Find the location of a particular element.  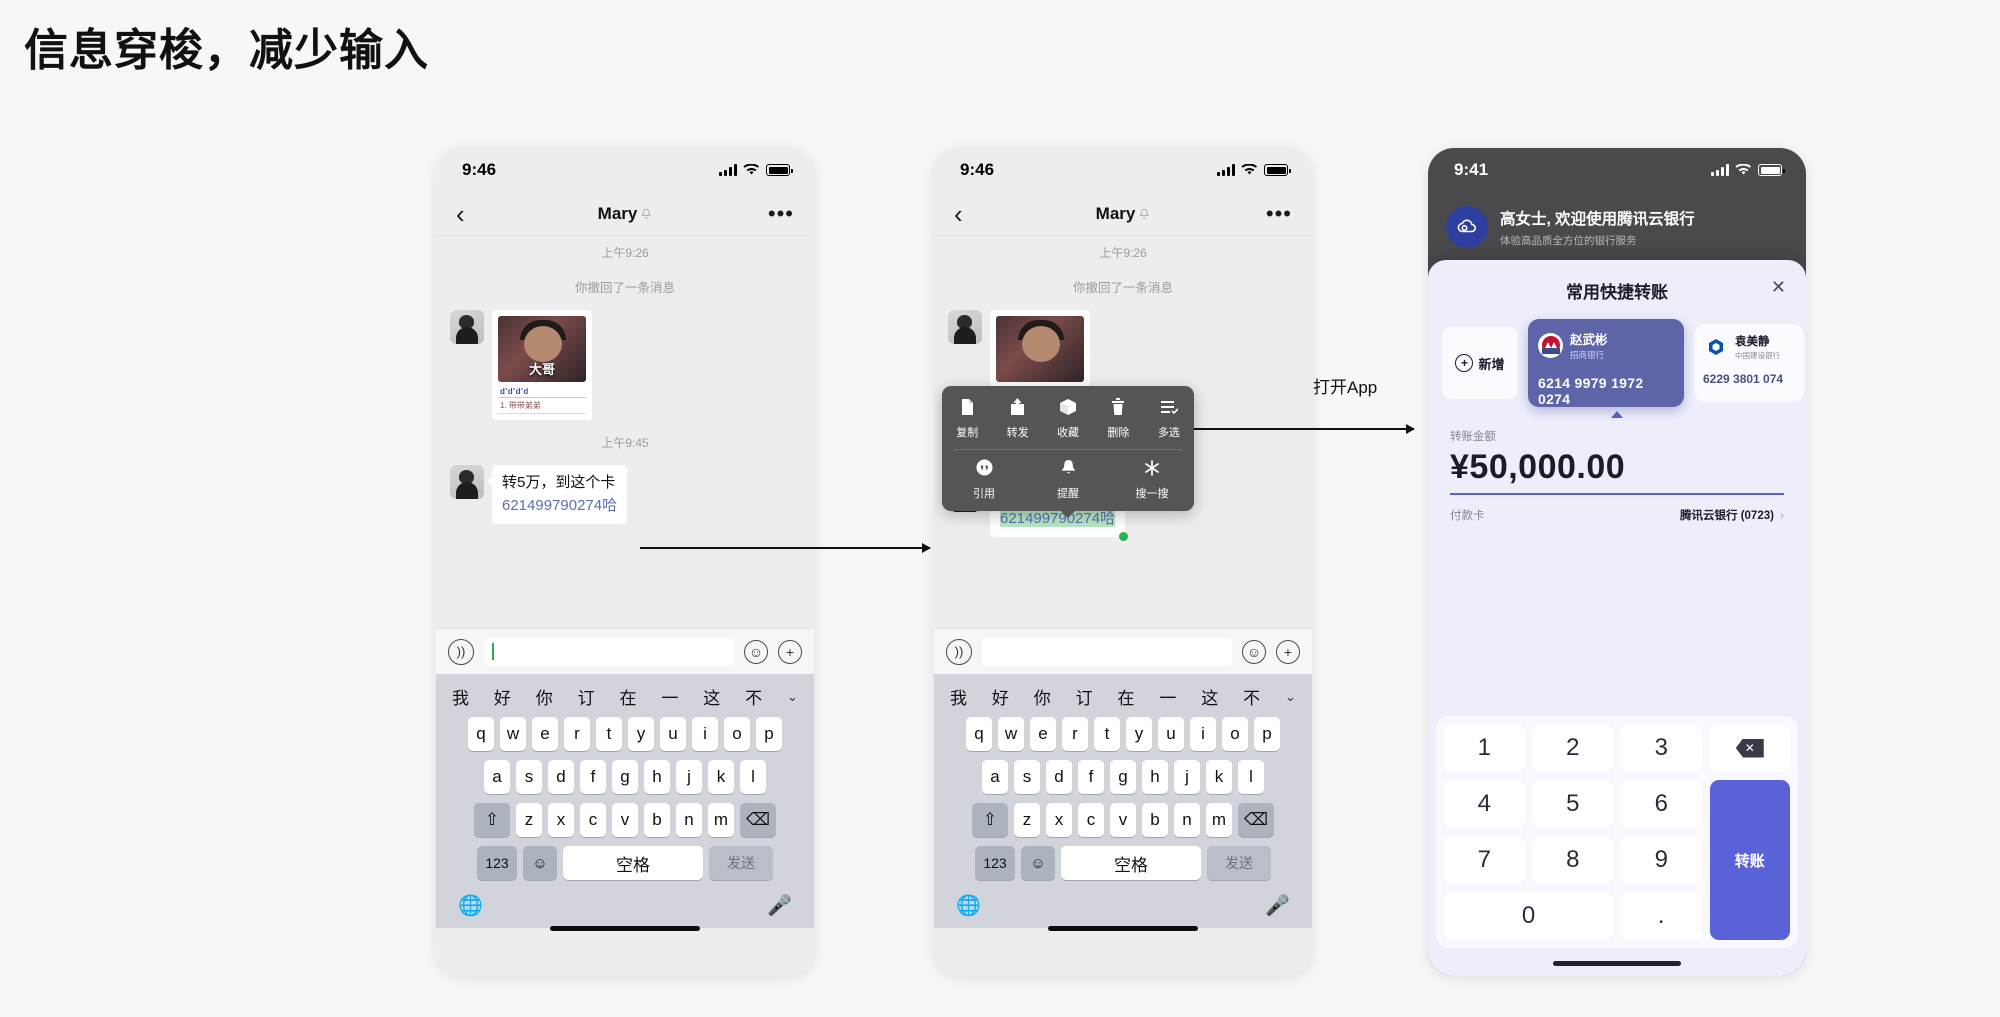

key: x is located at coordinates (561, 820).